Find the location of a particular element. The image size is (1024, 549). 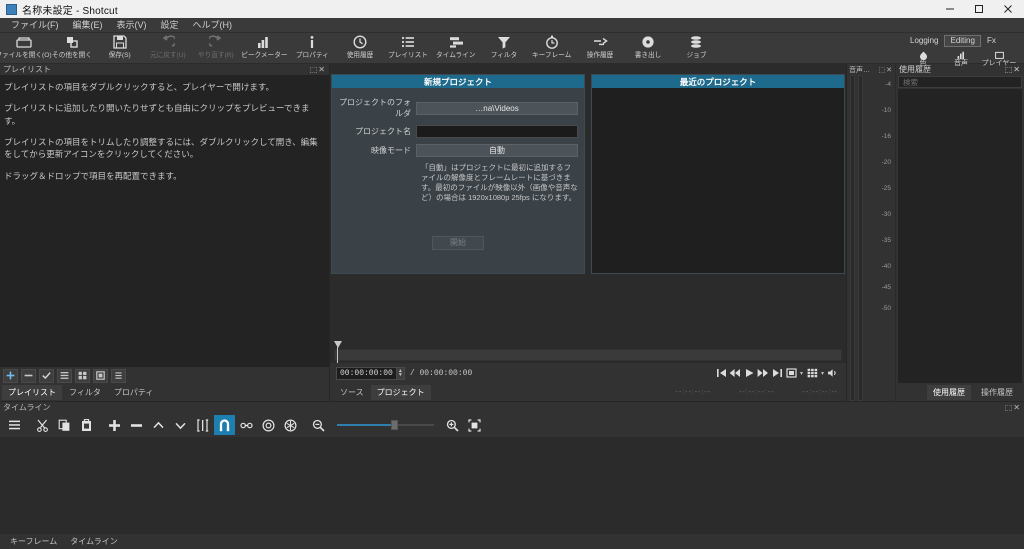

toolbar-history: 操作履歴 is located at coordinates (600, 48).